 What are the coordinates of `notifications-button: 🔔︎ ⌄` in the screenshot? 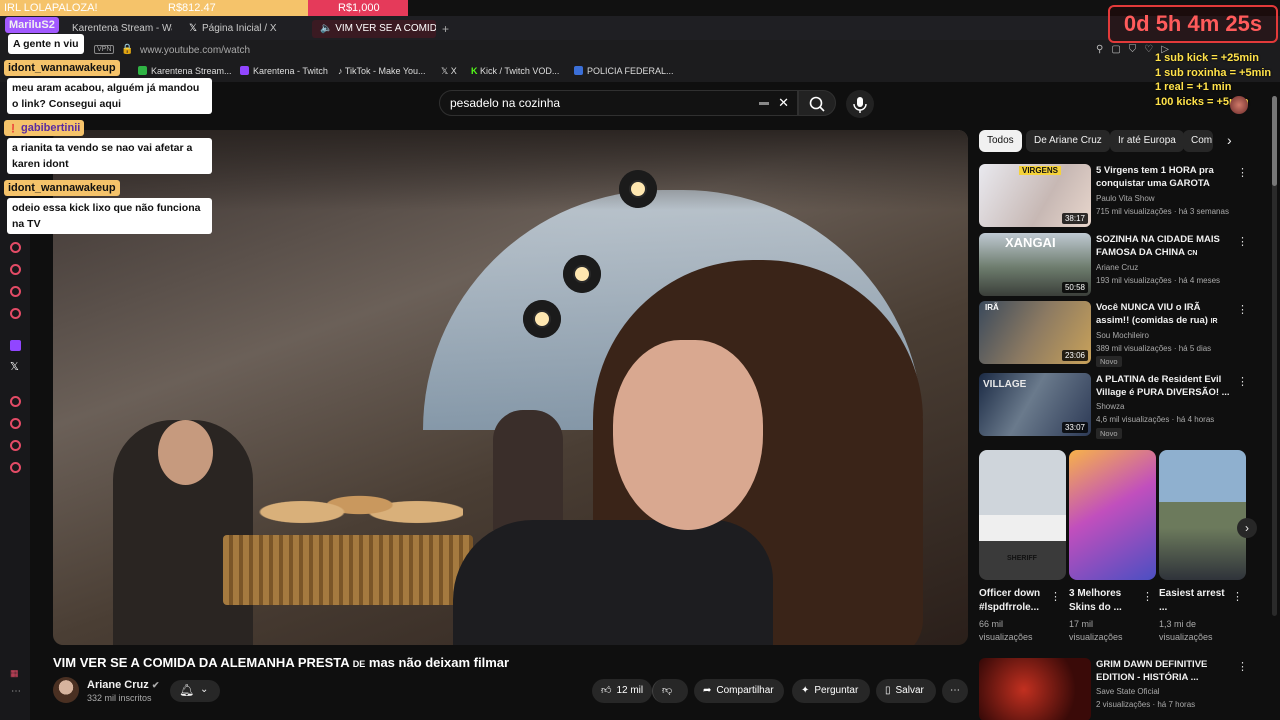 It's located at (195, 691).